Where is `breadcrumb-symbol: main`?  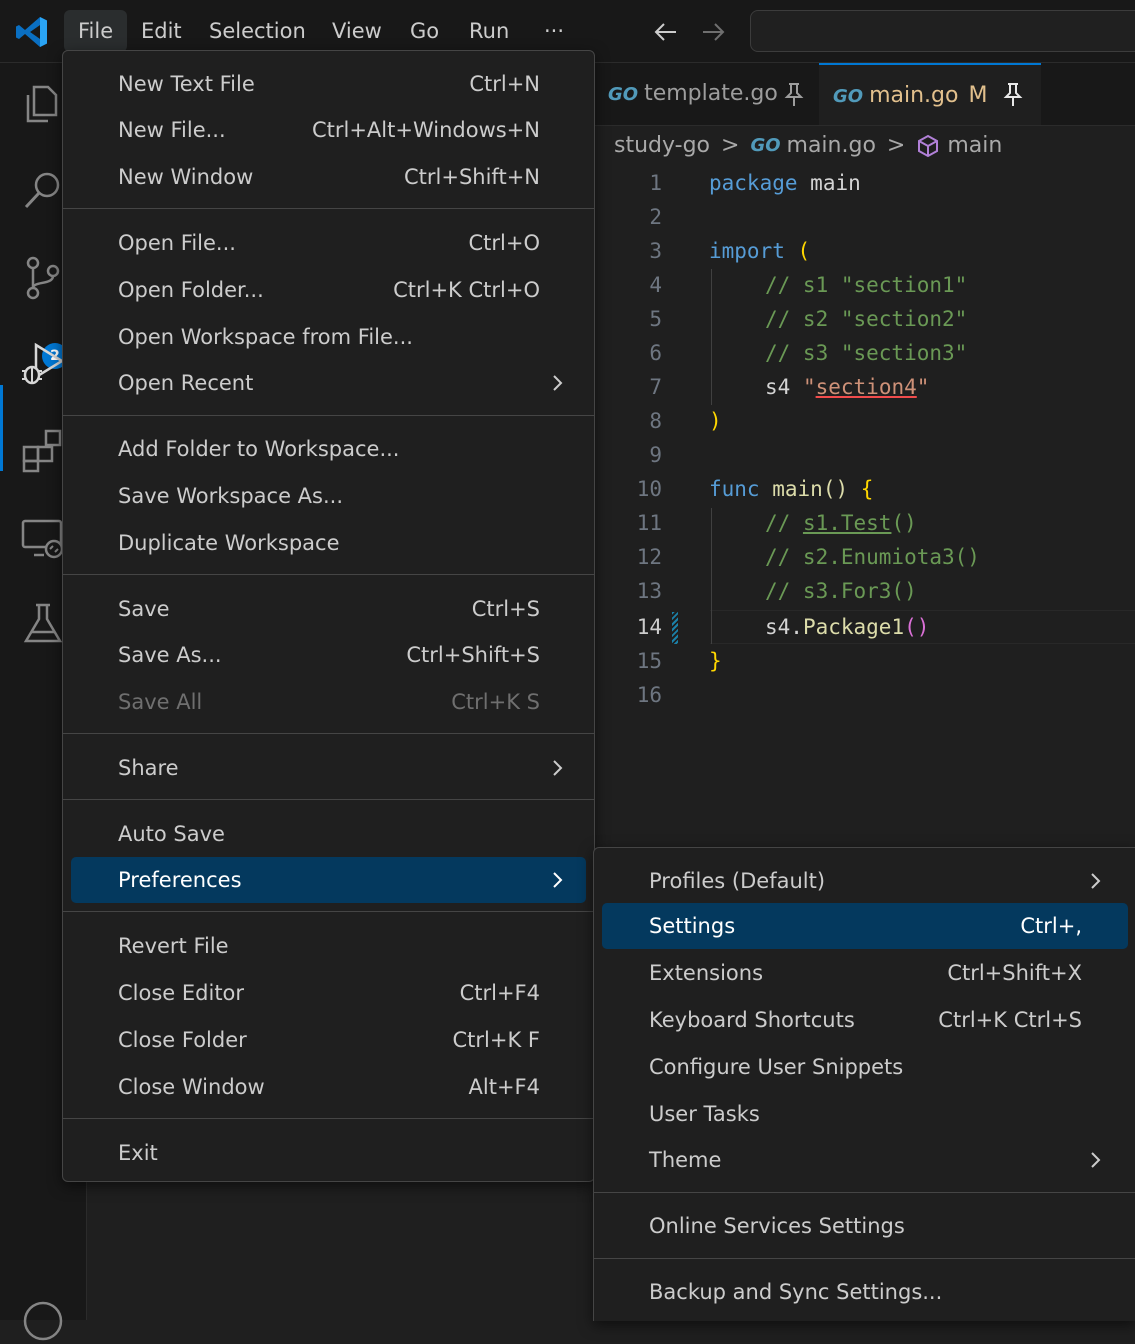
breadcrumb-symbol: main is located at coordinates (974, 145).